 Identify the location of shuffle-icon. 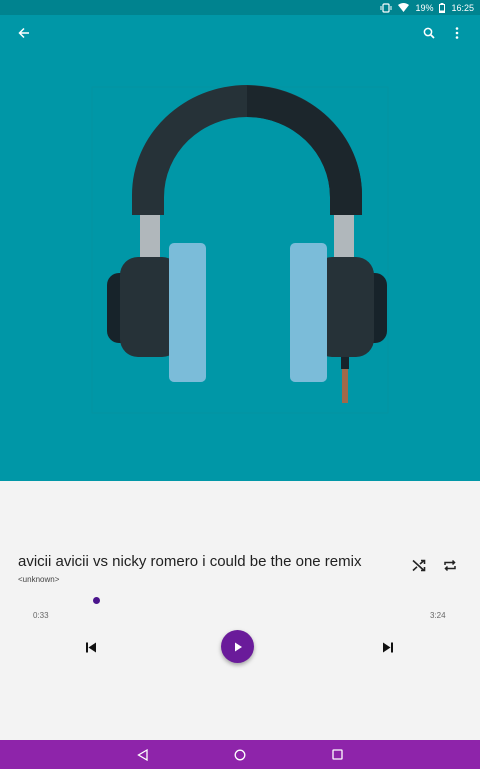
(419, 565).